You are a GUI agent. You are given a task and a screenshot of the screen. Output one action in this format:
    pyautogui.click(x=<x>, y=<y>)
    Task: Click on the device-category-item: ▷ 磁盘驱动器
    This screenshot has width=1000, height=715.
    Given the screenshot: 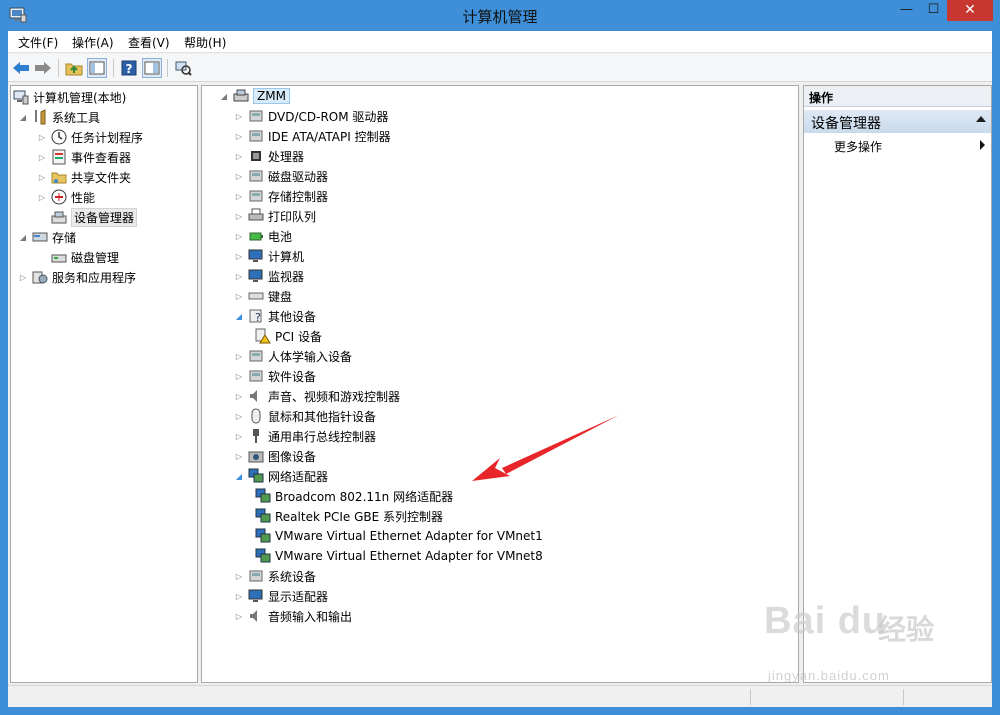 What is the action you would take?
    pyautogui.click(x=280, y=176)
    